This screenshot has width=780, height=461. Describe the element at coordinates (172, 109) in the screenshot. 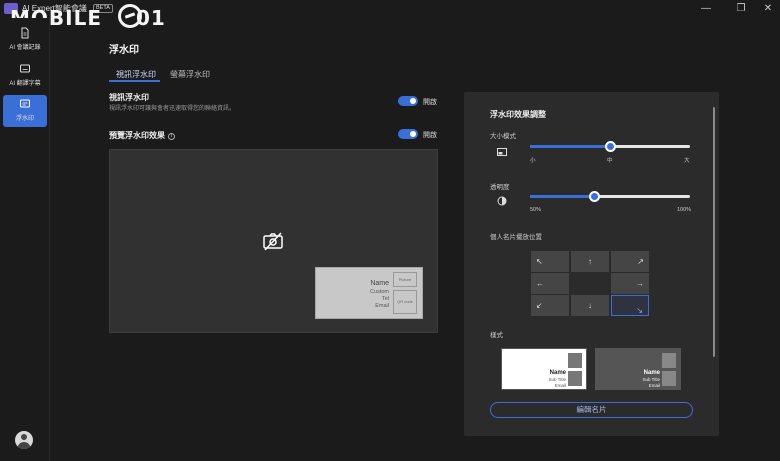

I see `video-watermark-description: 視訊浮水印可讓與會者迅速取得您的聯絡資訊。` at that location.